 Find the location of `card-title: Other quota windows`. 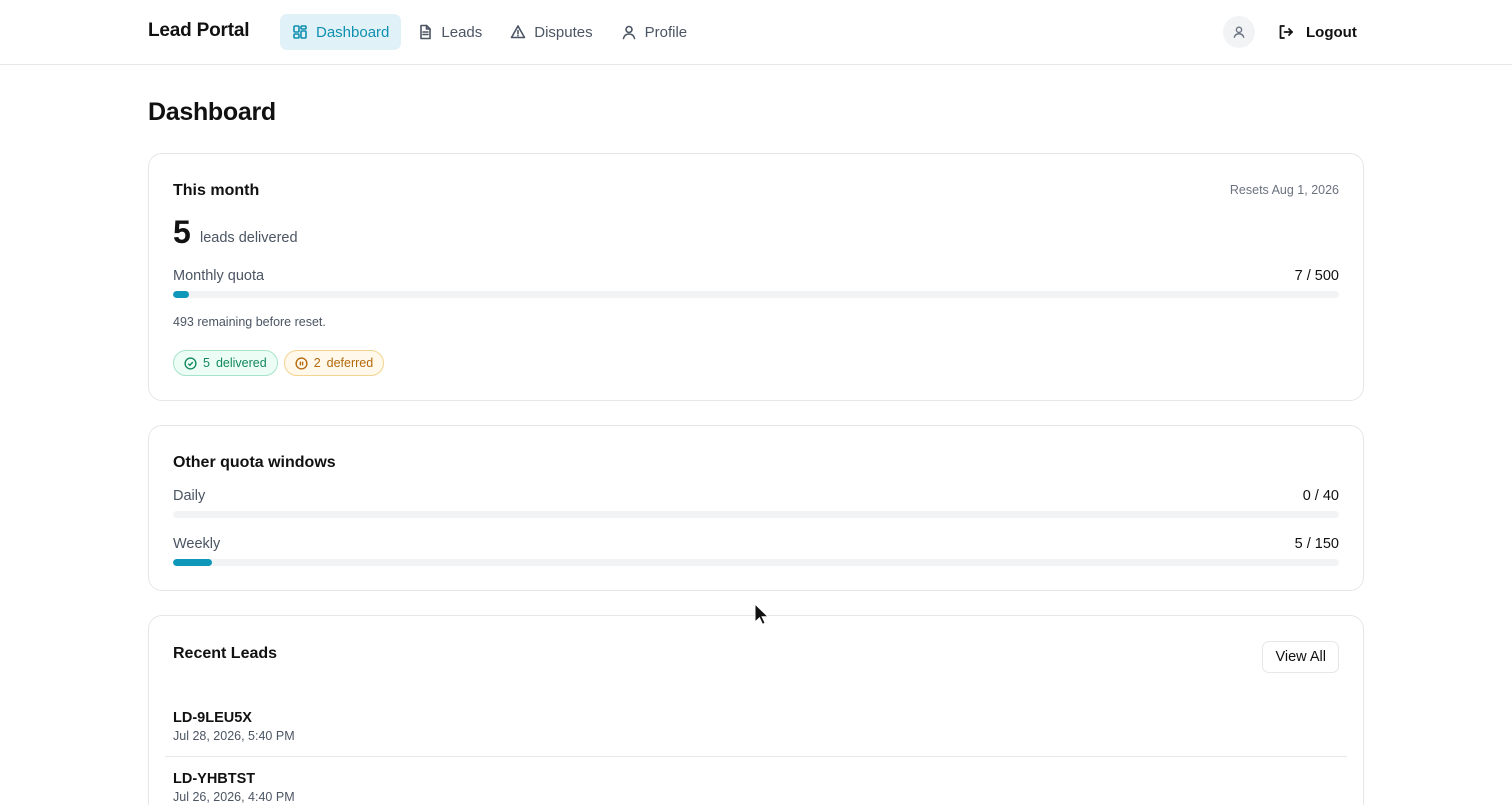

card-title: Other quota windows is located at coordinates (254, 462).